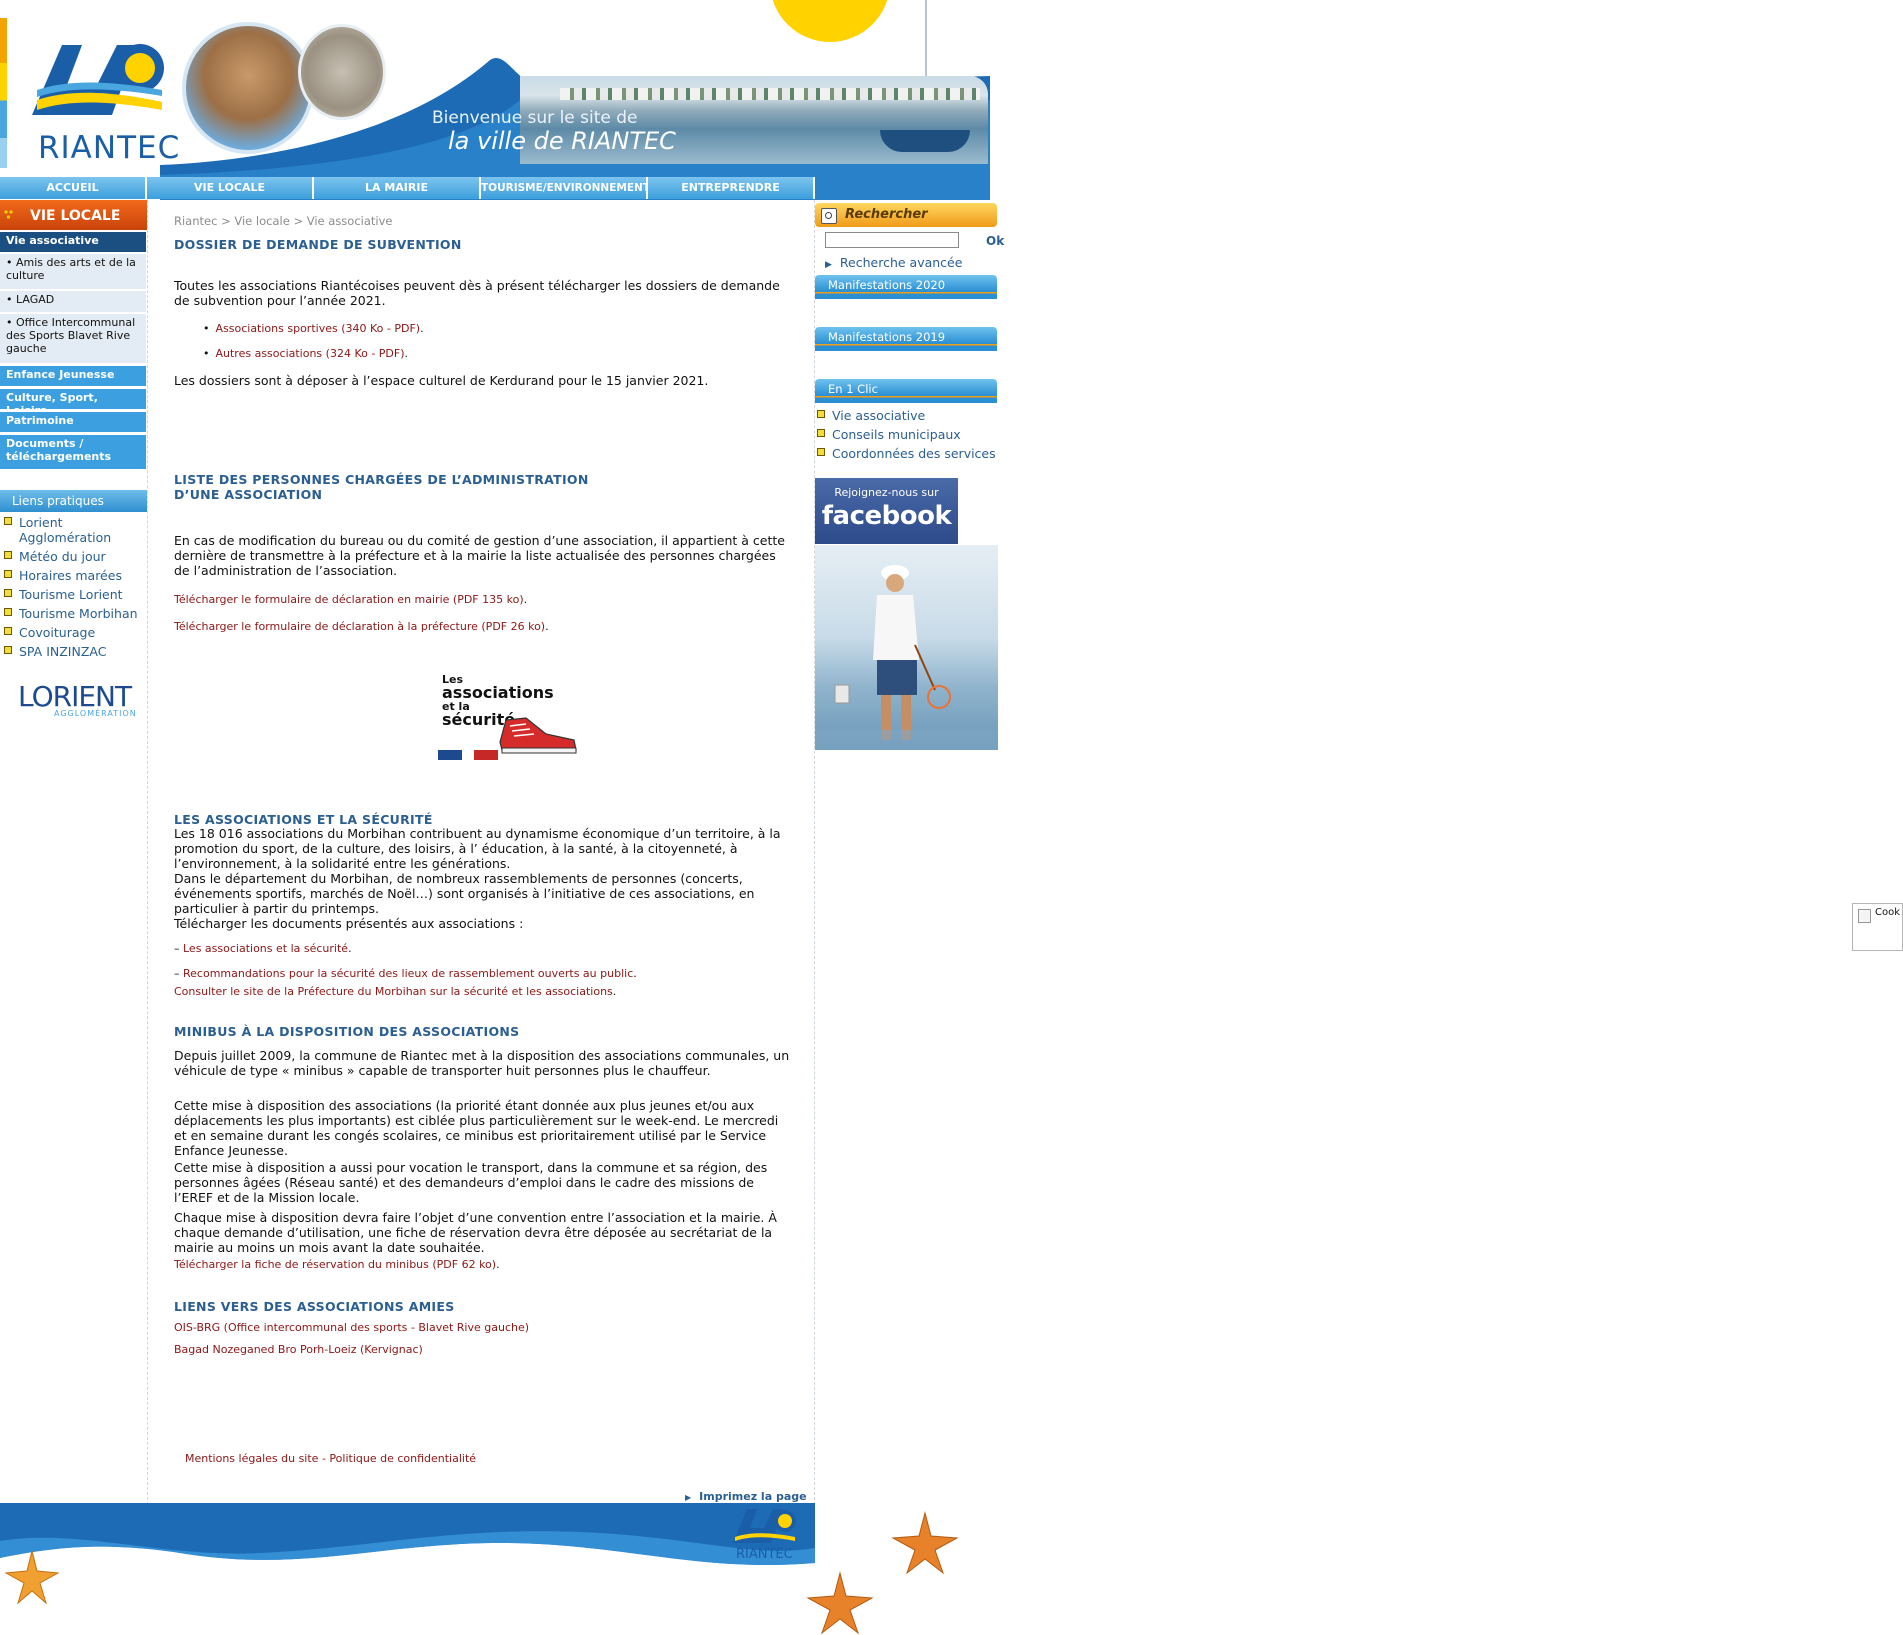 This screenshot has height=1635, width=1903. Describe the element at coordinates (562, 141) in the screenshot. I see `welcome-line-2: la ville de RIANTEC` at that location.